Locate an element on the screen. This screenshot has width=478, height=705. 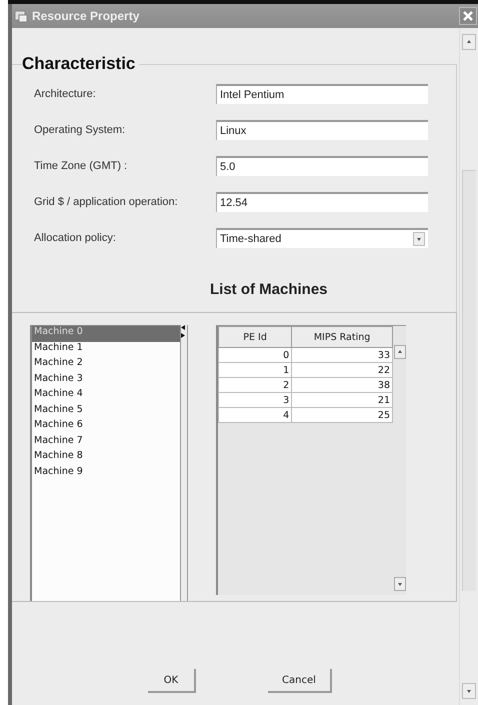
machine-item: Machine 5 is located at coordinates (106, 411).